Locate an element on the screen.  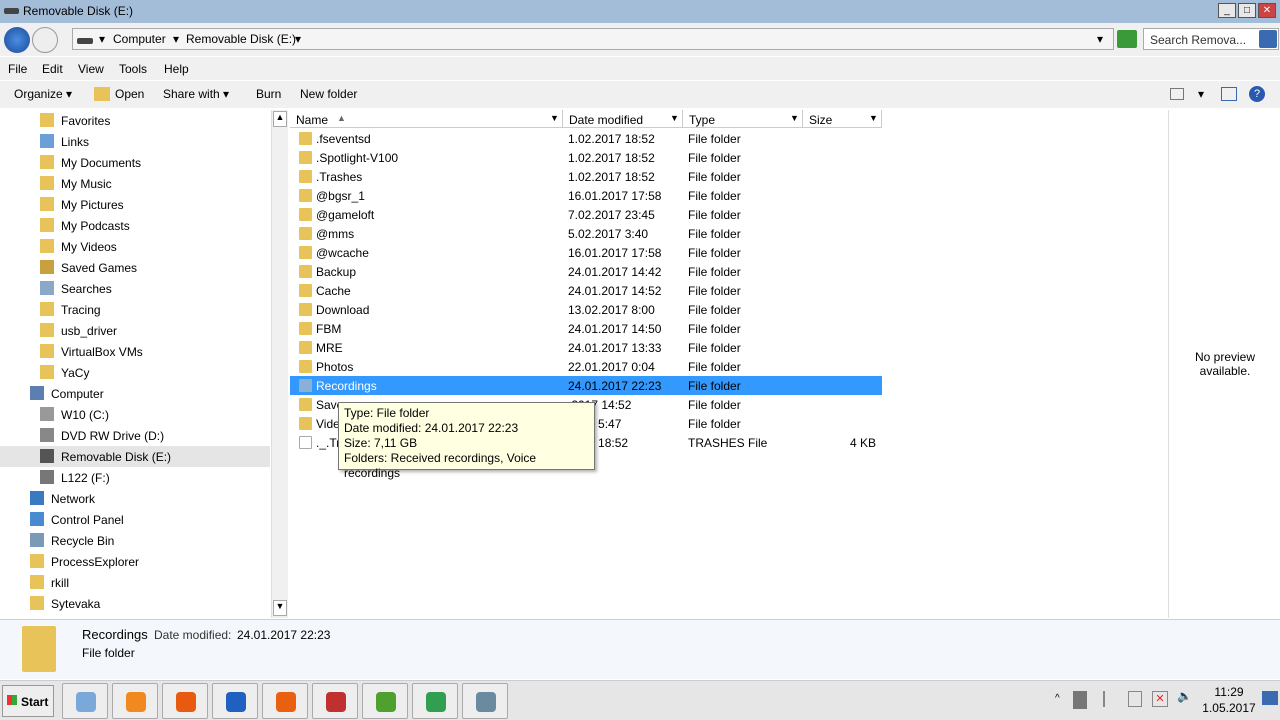
nav-item: Computer is located at coordinates (135, 393).